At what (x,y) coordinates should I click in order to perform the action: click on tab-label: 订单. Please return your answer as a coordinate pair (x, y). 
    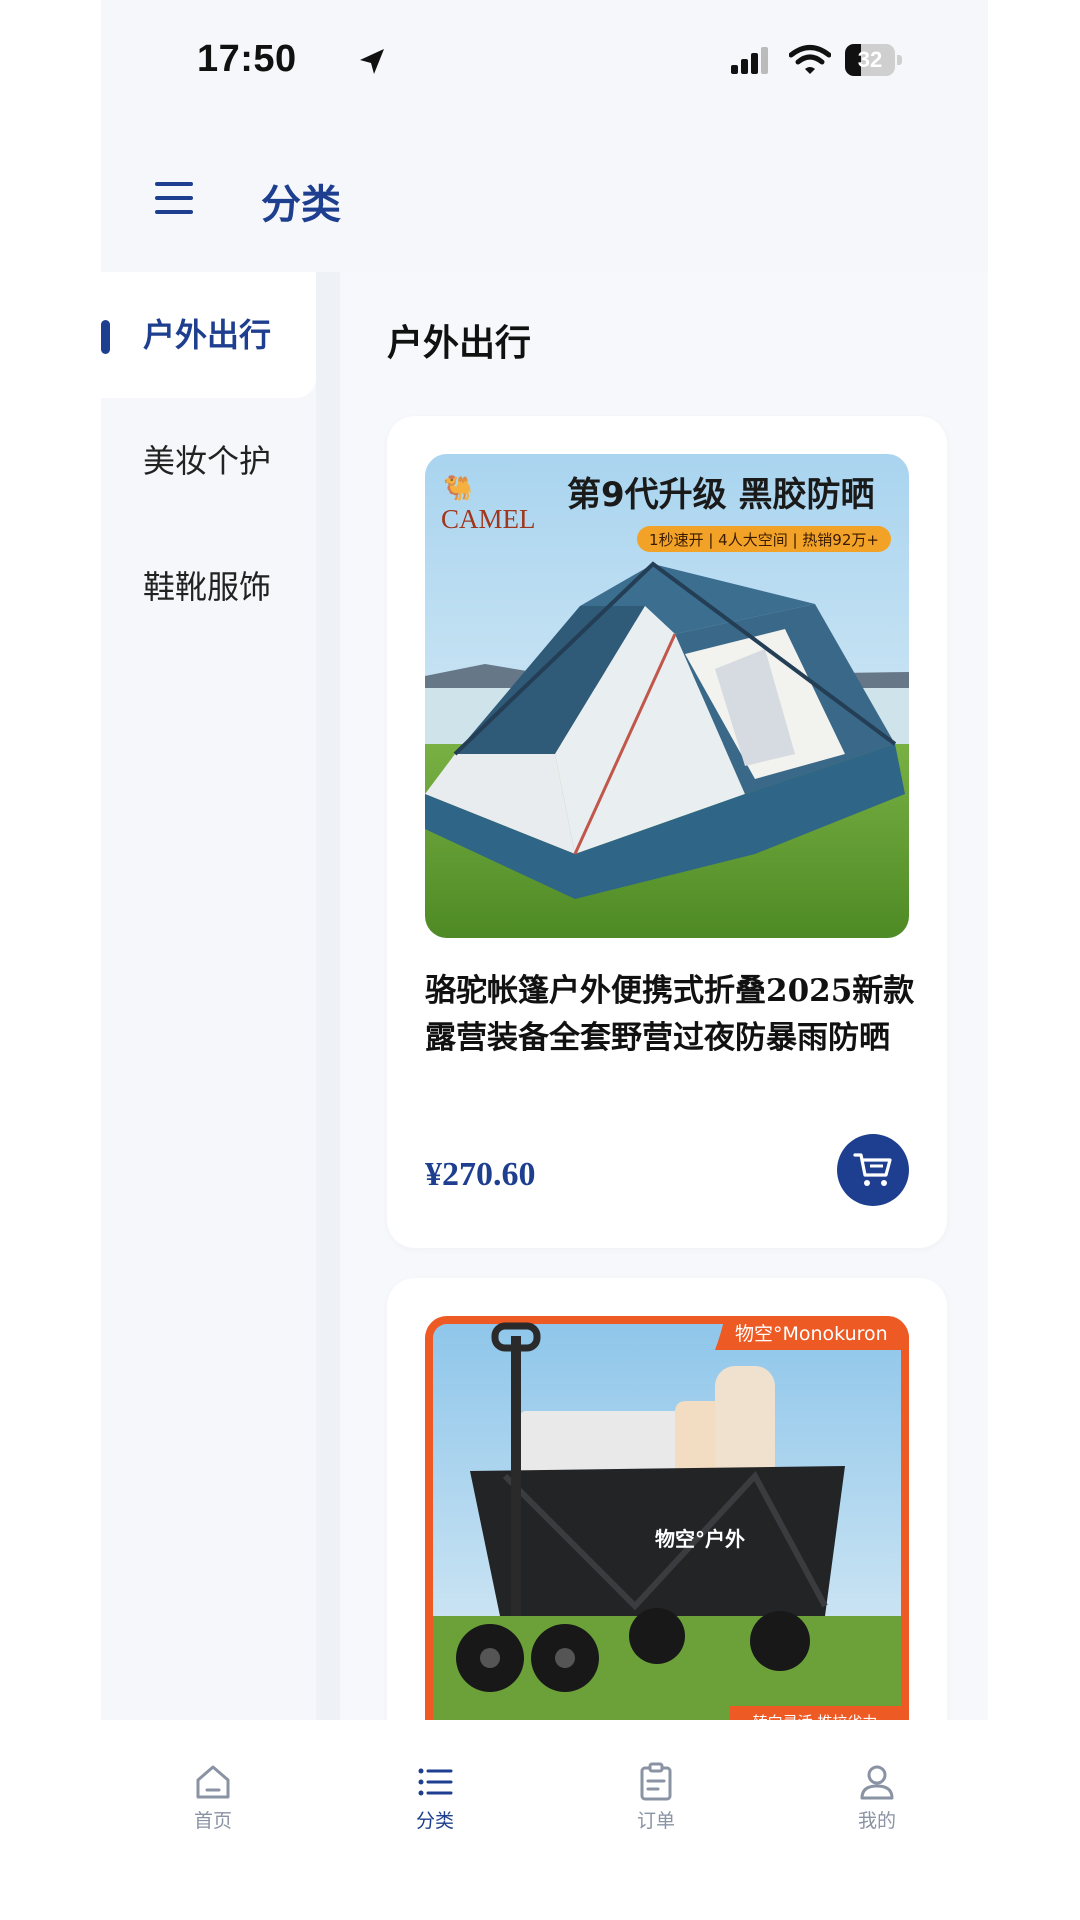
    Looking at the image, I should click on (655, 1821).